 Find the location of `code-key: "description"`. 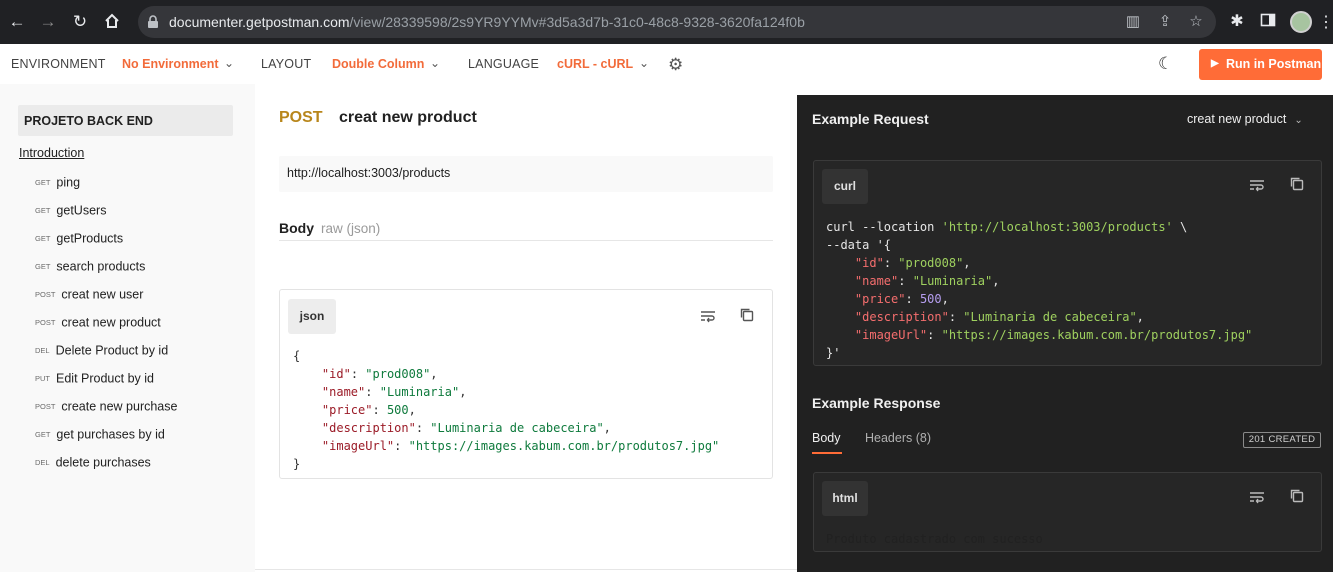

code-key: "description" is located at coordinates (901, 317).